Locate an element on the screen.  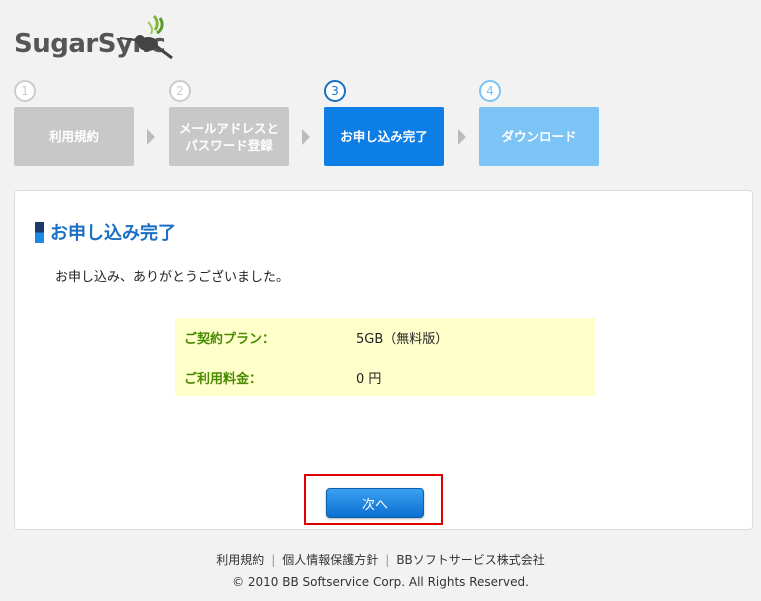
step-label-line2: パスワード登録 is located at coordinates (229, 145).